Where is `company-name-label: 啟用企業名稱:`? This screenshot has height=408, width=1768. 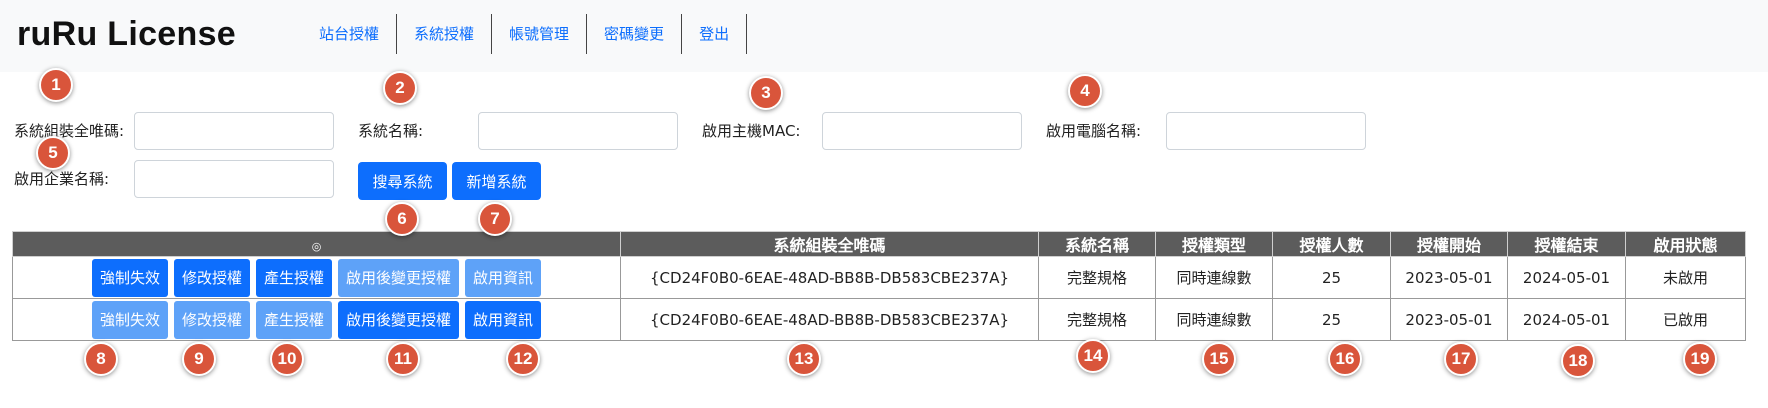 company-name-label: 啟用企業名稱: is located at coordinates (62, 179).